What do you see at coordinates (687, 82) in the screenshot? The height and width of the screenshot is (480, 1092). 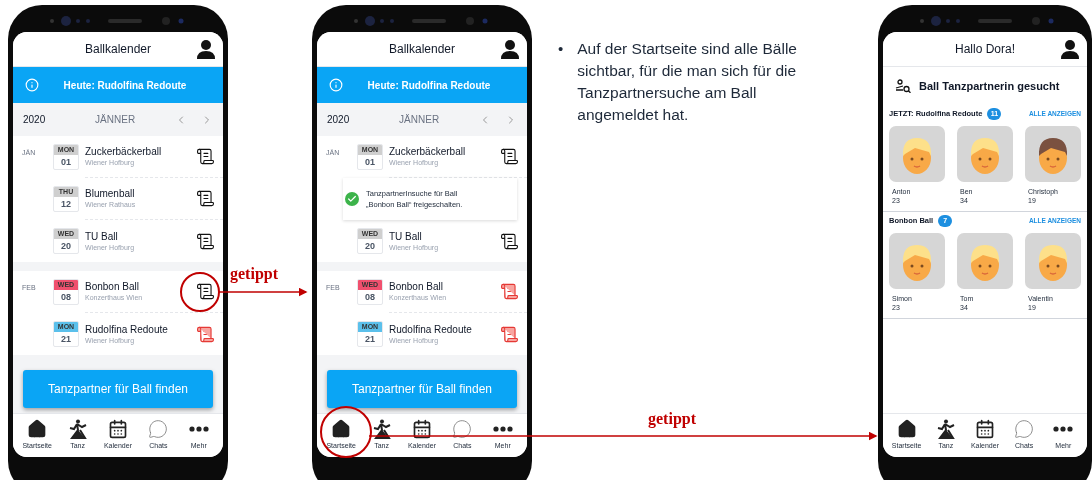 I see `note-text: Auf der Startseite sind alle Bälle sichtbar, für die man sich für die Tanzpartnersuche am Ball angemeldet hat.` at bounding box center [687, 82].